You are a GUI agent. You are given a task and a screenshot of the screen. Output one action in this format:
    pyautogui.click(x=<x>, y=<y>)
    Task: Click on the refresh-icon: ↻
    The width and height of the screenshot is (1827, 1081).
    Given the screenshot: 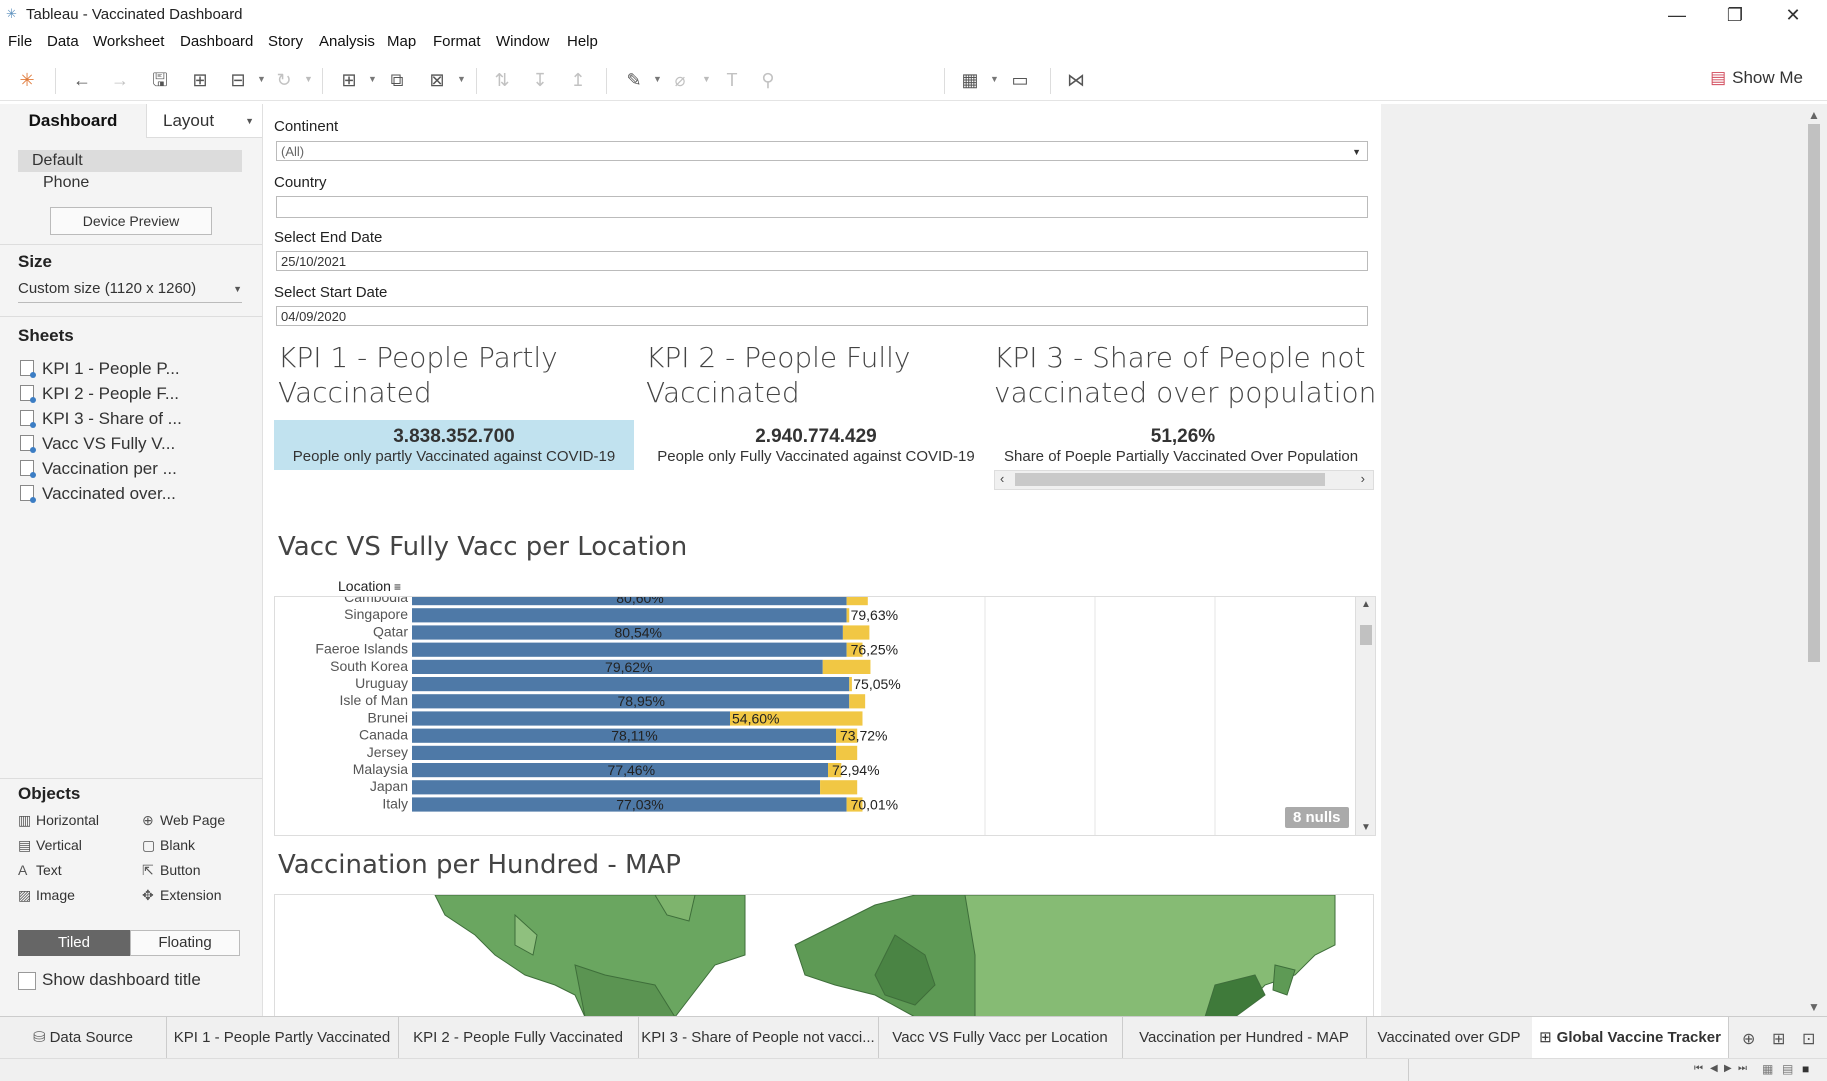 What is the action you would take?
    pyautogui.click(x=284, y=80)
    